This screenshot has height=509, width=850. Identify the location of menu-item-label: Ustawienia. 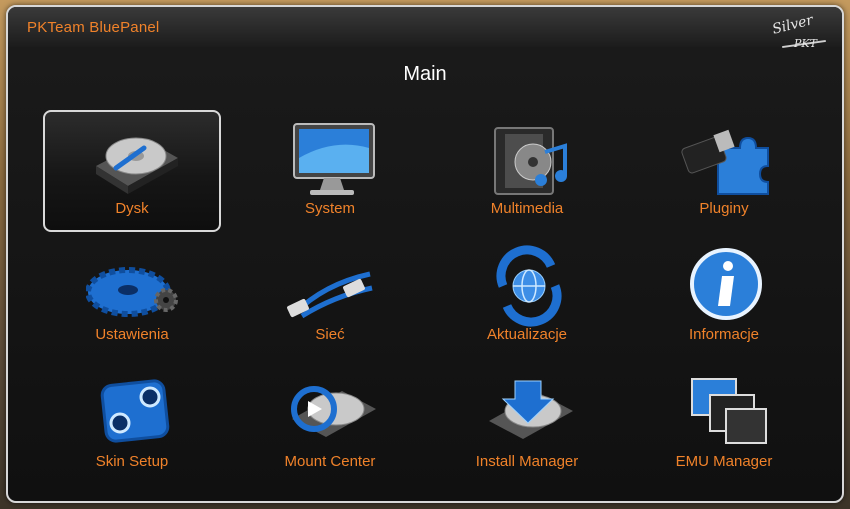
(132, 334).